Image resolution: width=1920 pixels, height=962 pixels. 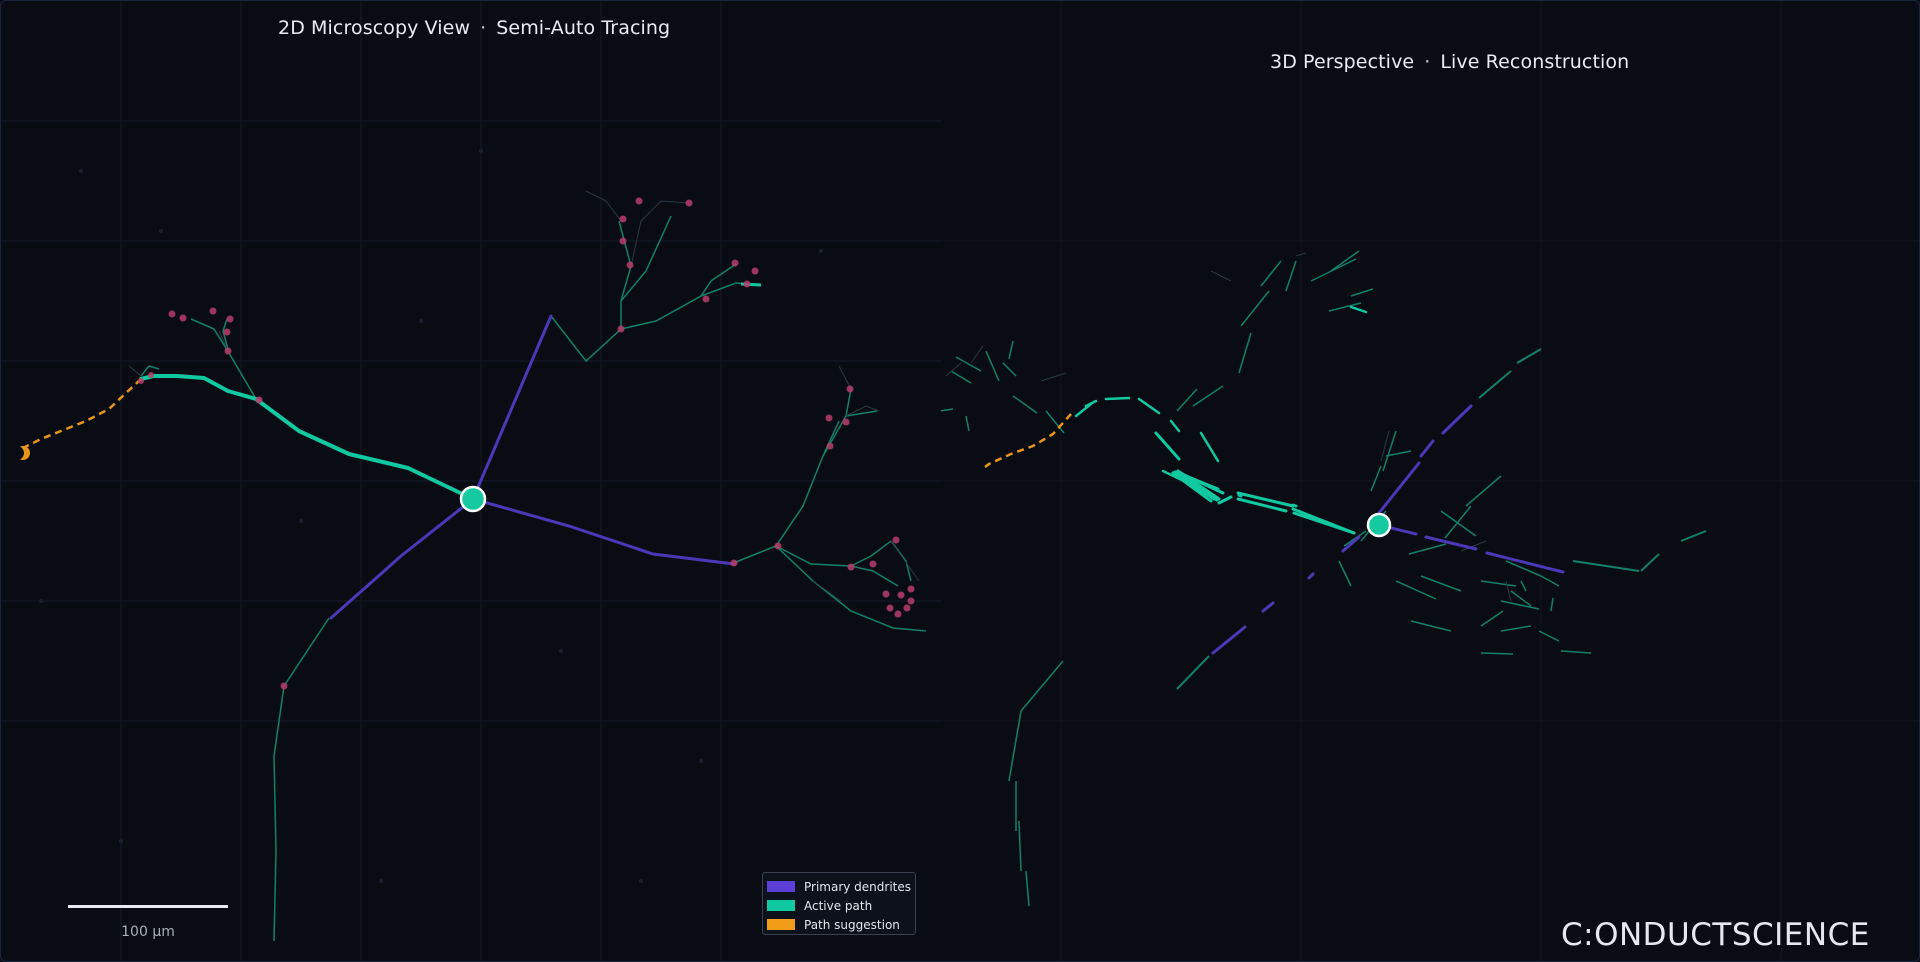 I want to click on scale-bar, so click(x=148, y=906).